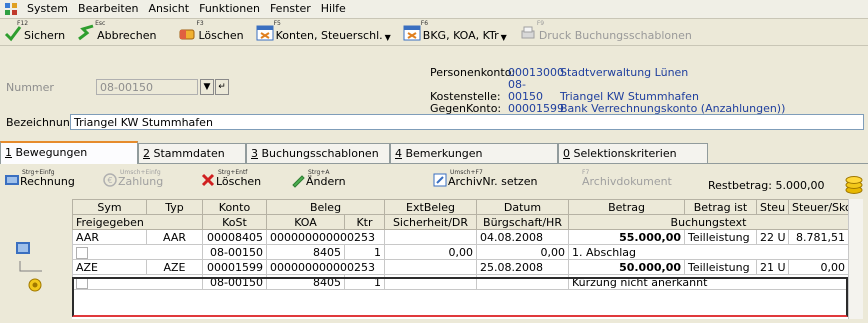 This screenshot has height=323, width=868. What do you see at coordinates (318, 178) in the screenshot?
I see `aendern-button: Strg+A Ändern` at bounding box center [318, 178].